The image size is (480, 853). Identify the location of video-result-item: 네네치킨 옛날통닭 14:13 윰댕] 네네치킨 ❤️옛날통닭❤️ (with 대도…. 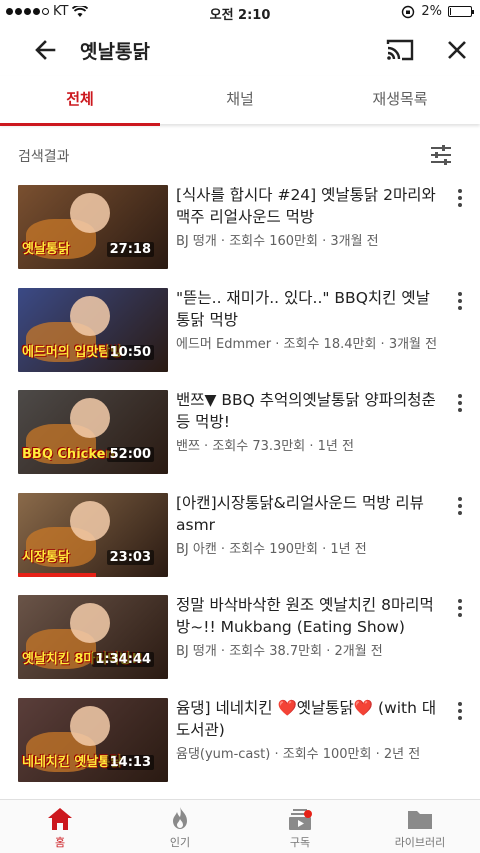
(240, 740).